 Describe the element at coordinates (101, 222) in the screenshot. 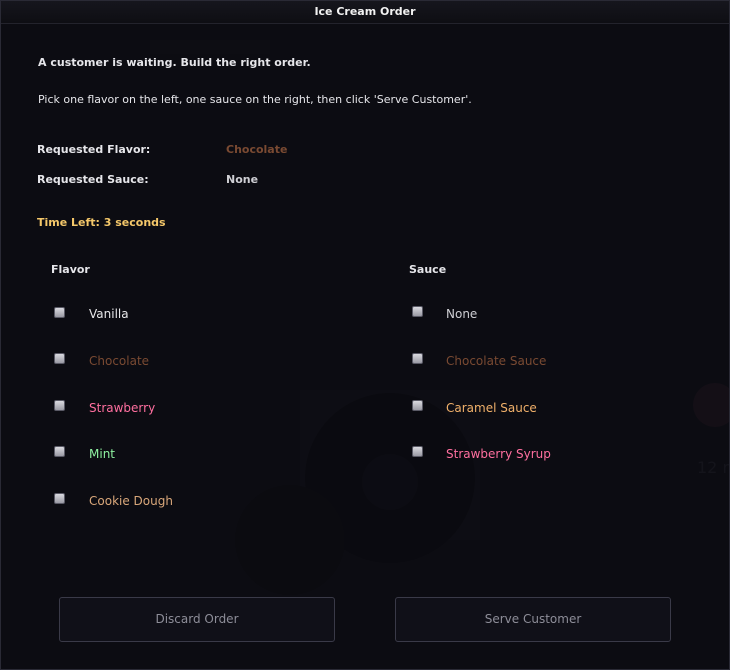

I see `timer-text: Time Left: 3 seconds` at that location.